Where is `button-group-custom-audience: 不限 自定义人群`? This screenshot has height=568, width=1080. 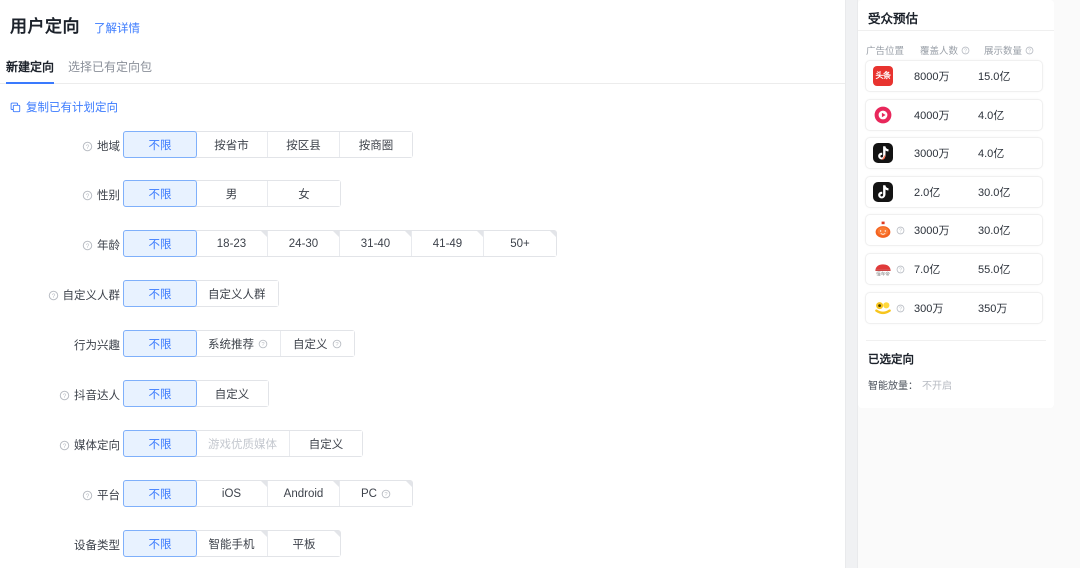
button-group-custom-audience: 不限 自定义人群 is located at coordinates (201, 293).